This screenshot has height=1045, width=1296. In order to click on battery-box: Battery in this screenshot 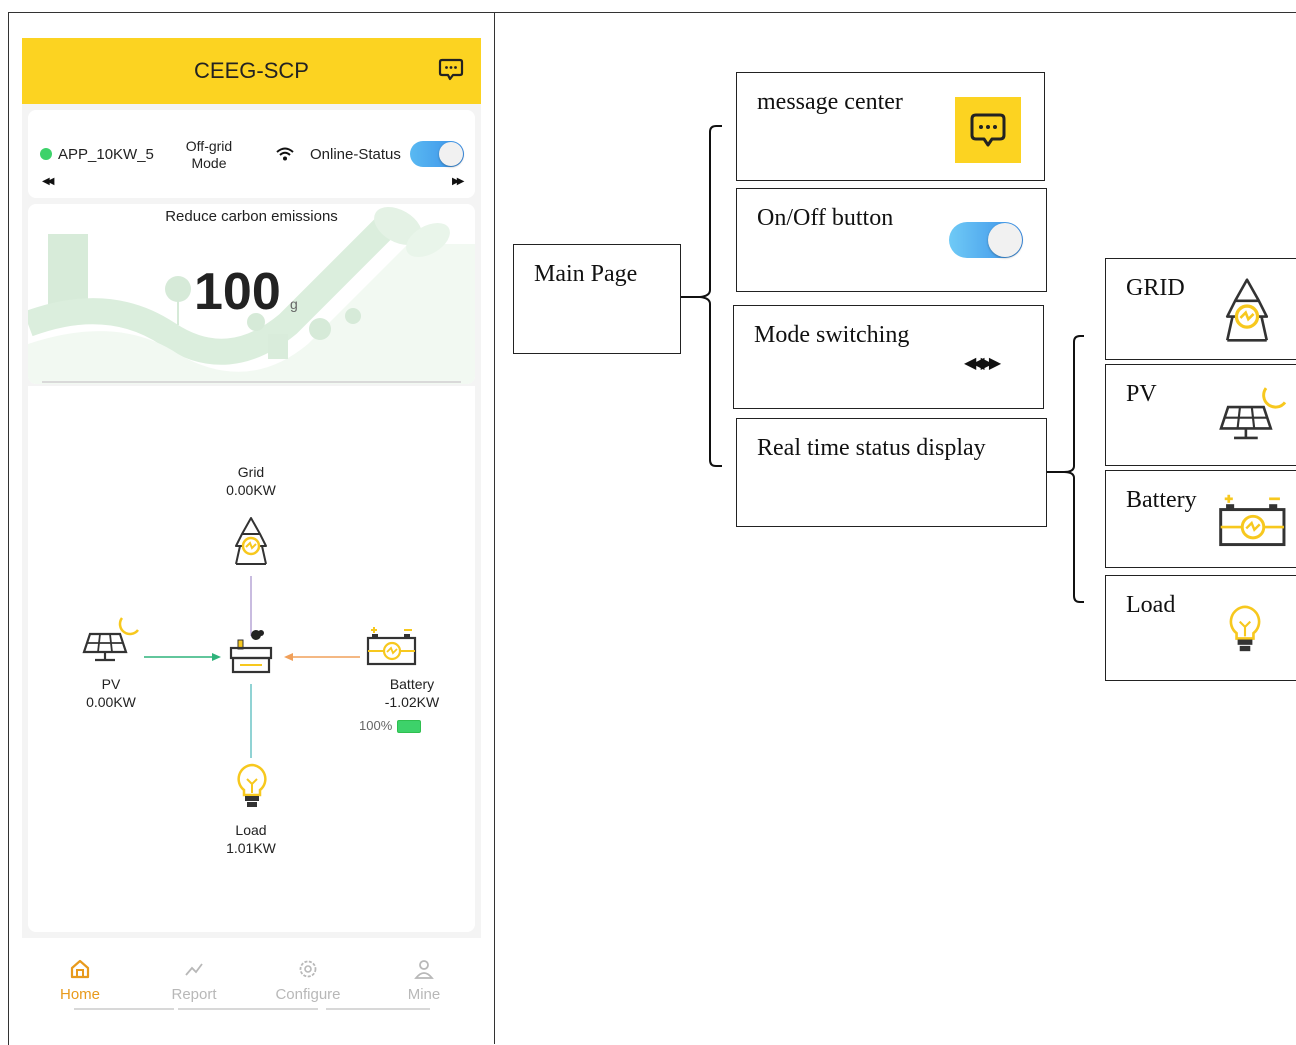, I will do `click(1200, 519)`.